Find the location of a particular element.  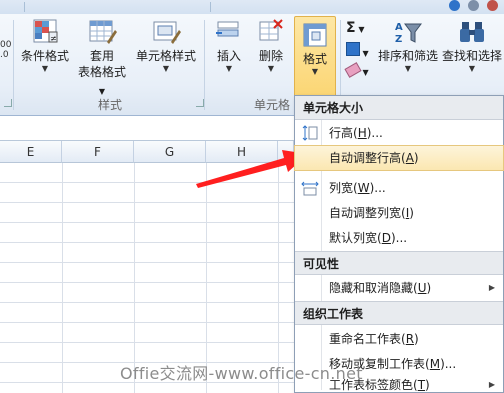

fill-button: ▼ is located at coordinates (361, 51).